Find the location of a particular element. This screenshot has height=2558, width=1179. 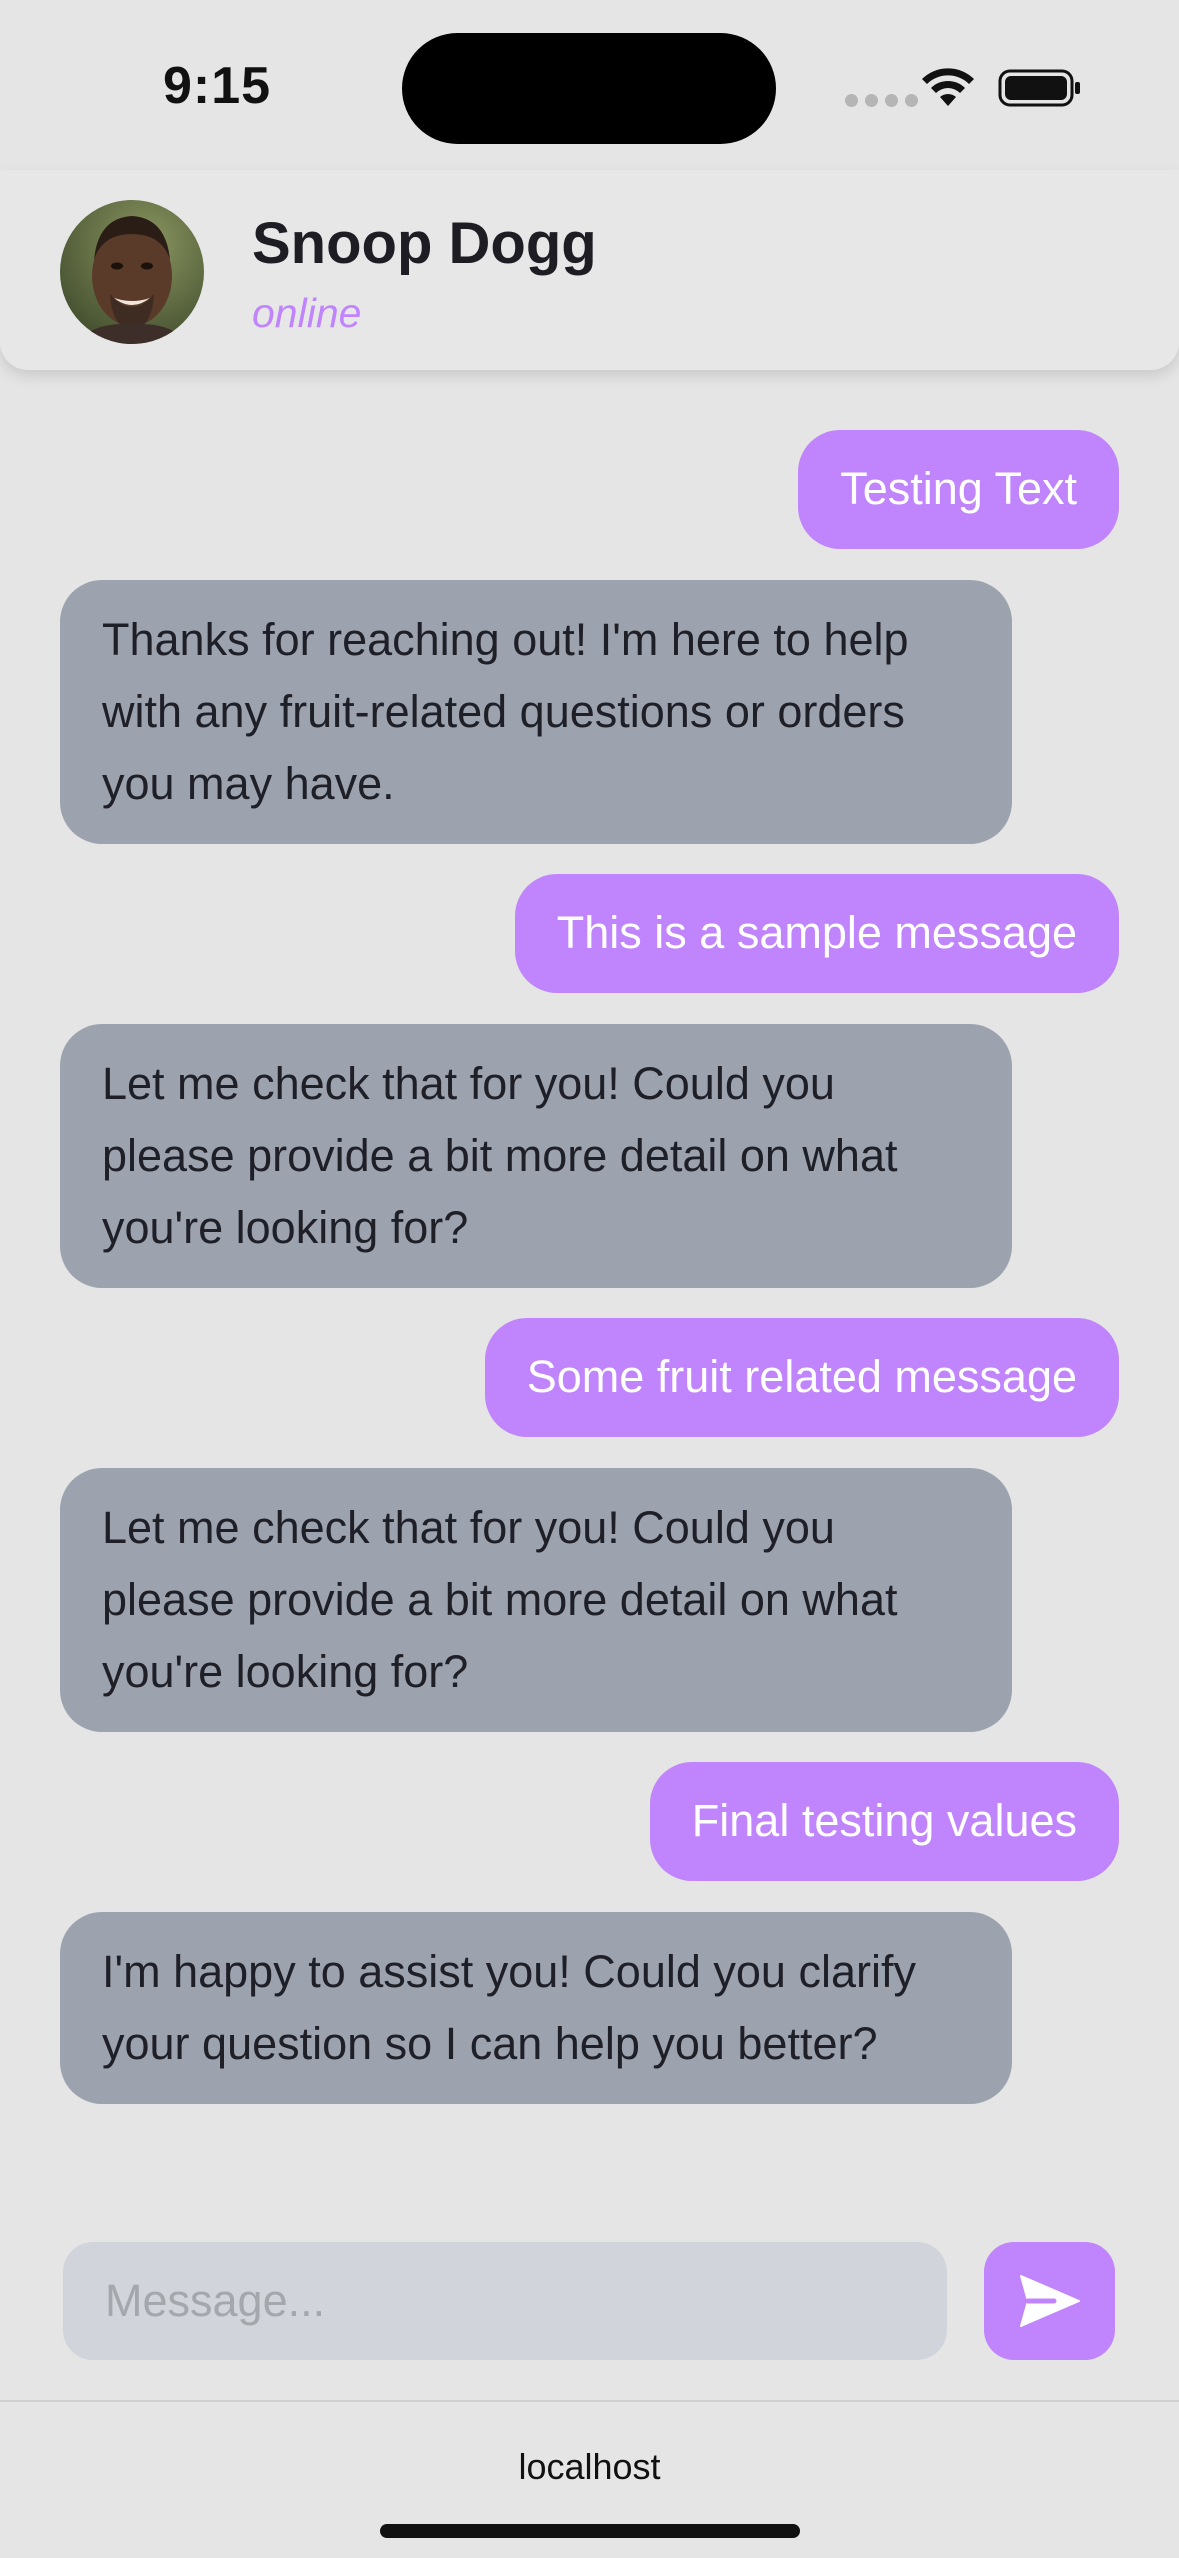

home-indicator is located at coordinates (590, 2531).